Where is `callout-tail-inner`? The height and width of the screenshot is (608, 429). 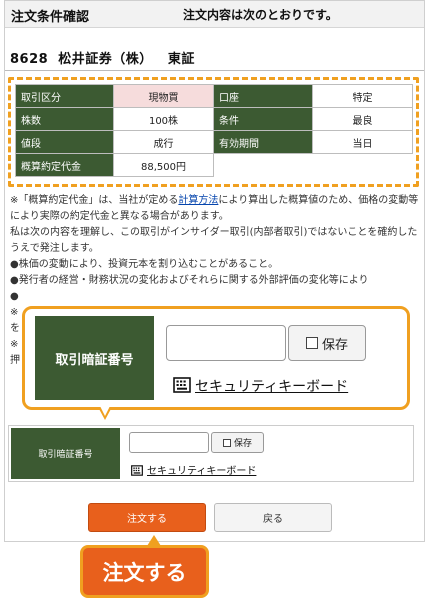
callout-tail-inner is located at coordinates (105, 411).